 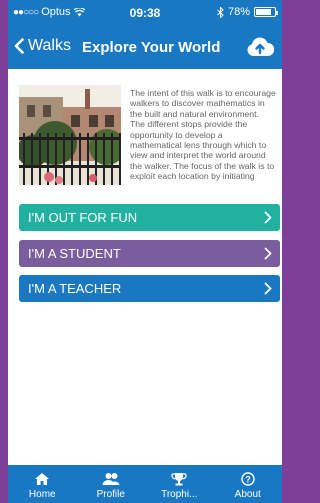 I want to click on home-icon, so click(x=42, y=479).